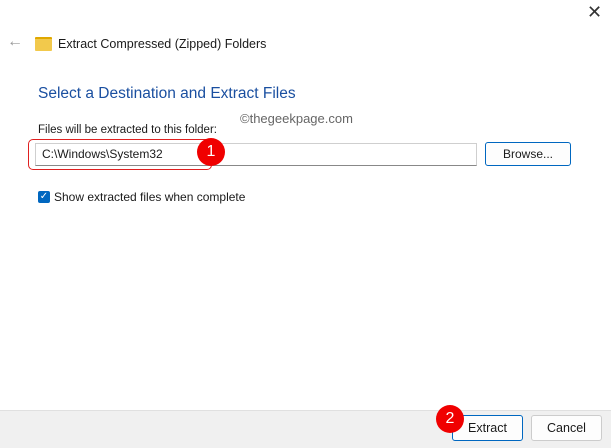 This screenshot has height=448, width=611. I want to click on zip-folder-icon, so click(43, 44).